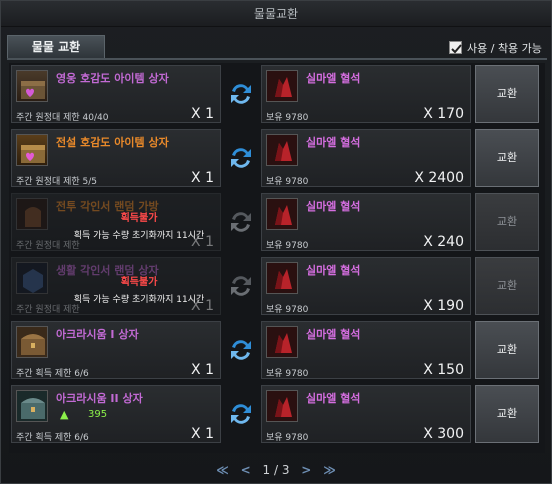 This screenshot has width=552, height=484. I want to click on target-quantity: X 2400, so click(439, 178).